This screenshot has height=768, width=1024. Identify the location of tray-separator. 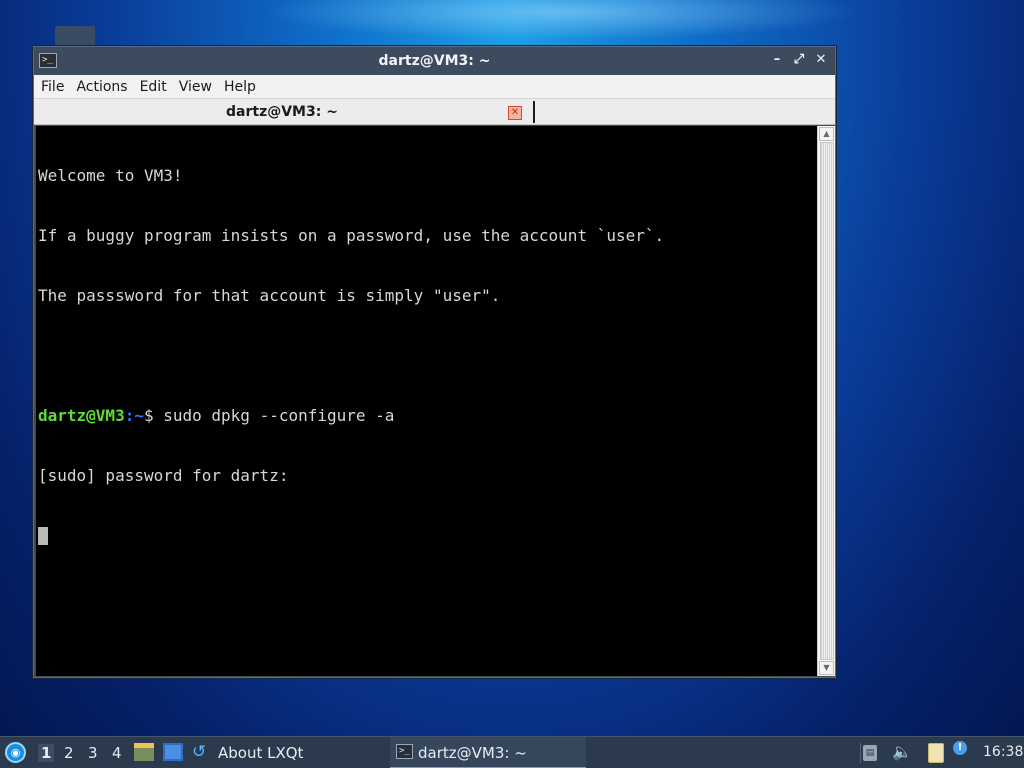
(860, 753).